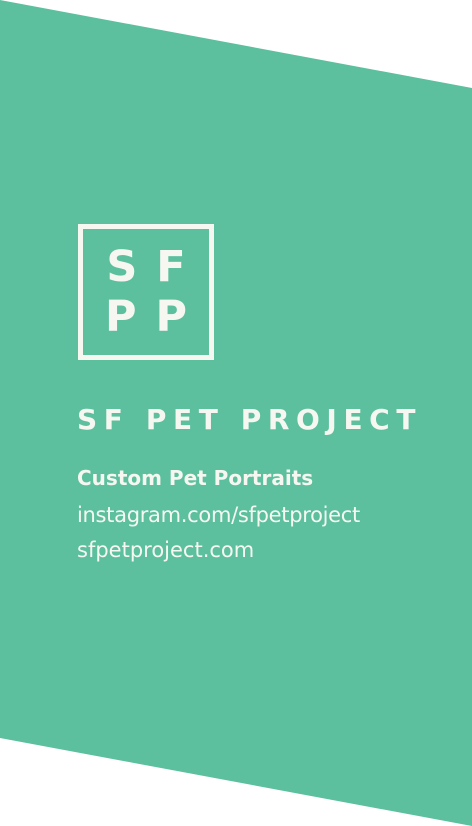 This screenshot has width=472, height=826. Describe the element at coordinates (155, 317) in the screenshot. I see `logo-text-line-2: PP` at that location.